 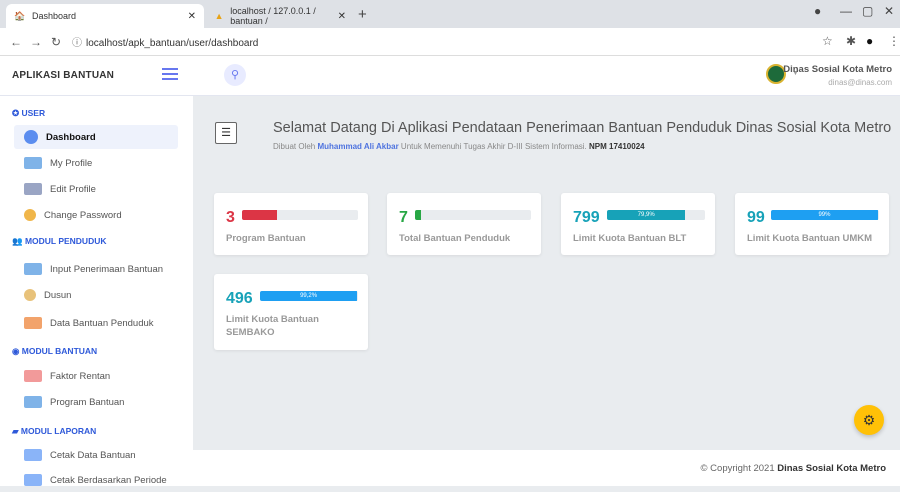 I want to click on sidebar-item-label: Input Penerimaan Bantuan, so click(x=107, y=269).